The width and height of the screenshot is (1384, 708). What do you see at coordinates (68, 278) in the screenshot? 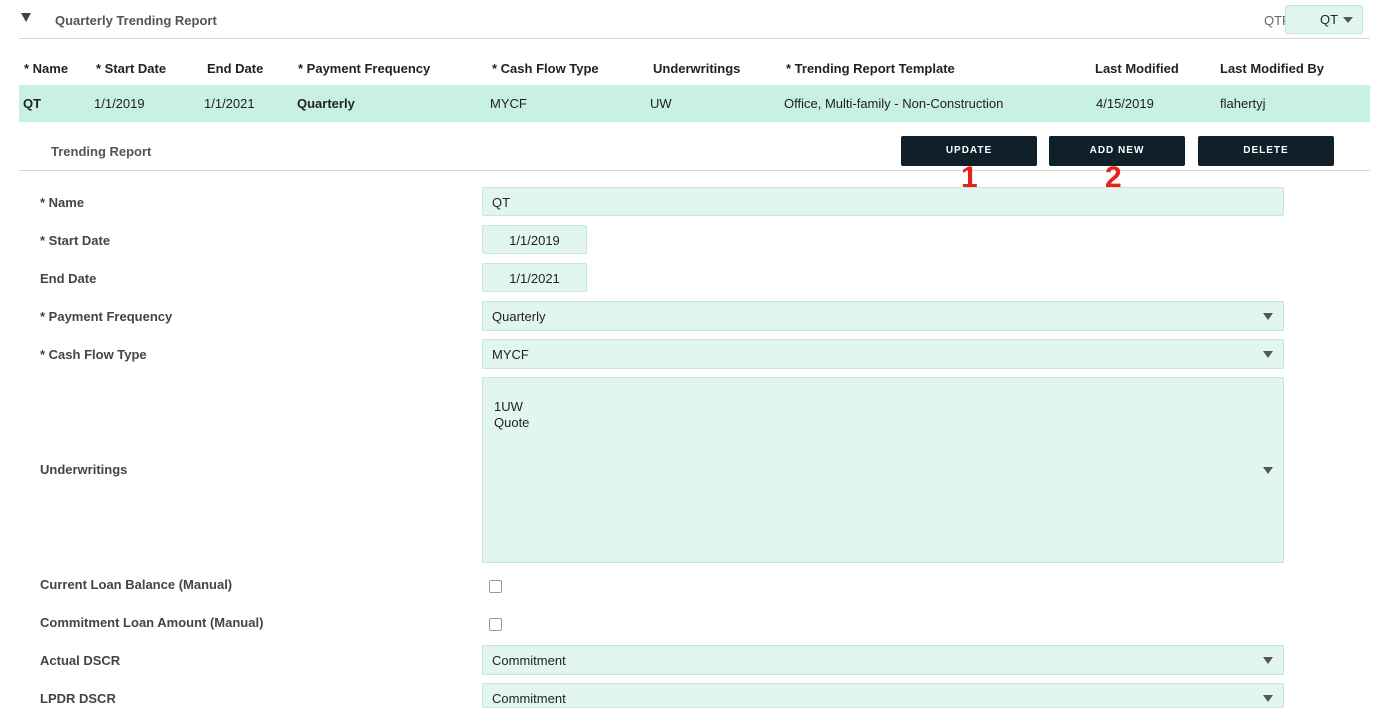
I see `end-date-label: End Date` at bounding box center [68, 278].